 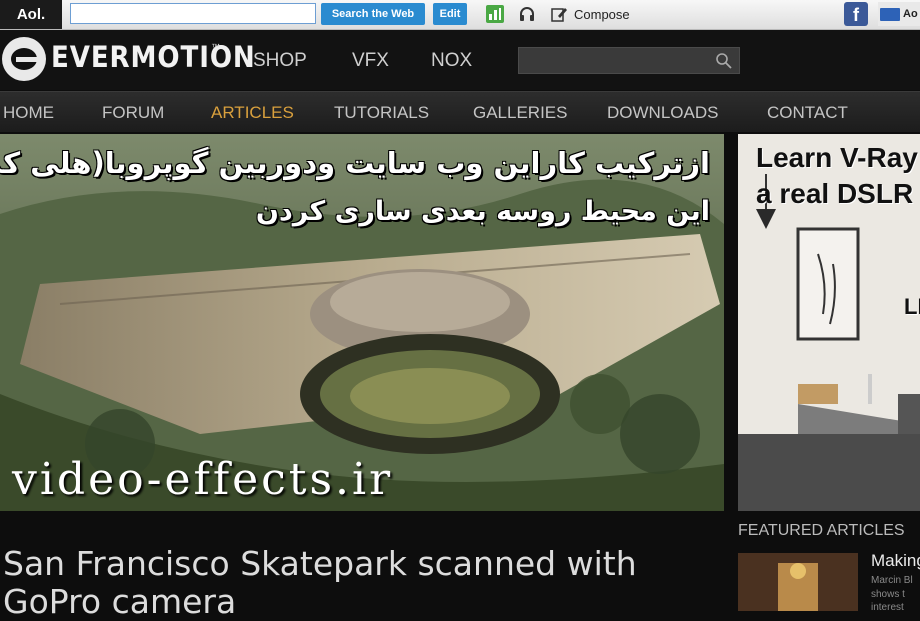 What do you see at coordinates (887, 607) in the screenshot?
I see `featured-article-excerpt-2: interest` at bounding box center [887, 607].